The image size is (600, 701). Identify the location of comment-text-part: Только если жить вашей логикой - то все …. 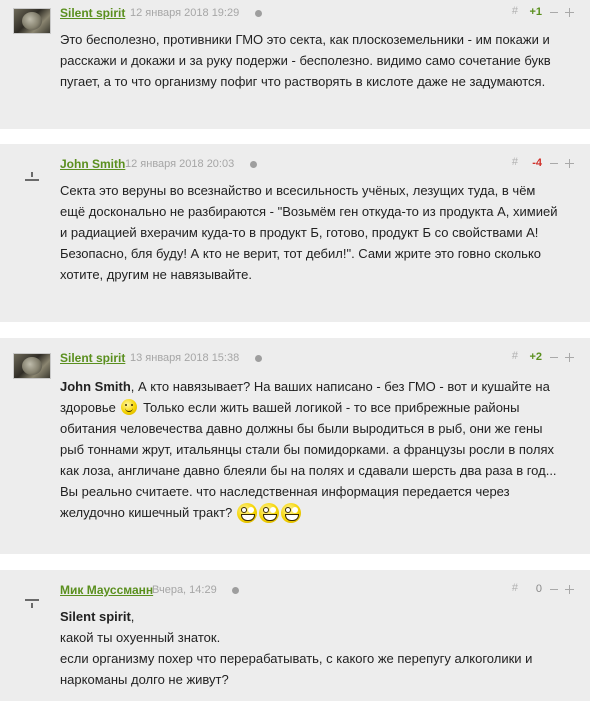
(308, 460).